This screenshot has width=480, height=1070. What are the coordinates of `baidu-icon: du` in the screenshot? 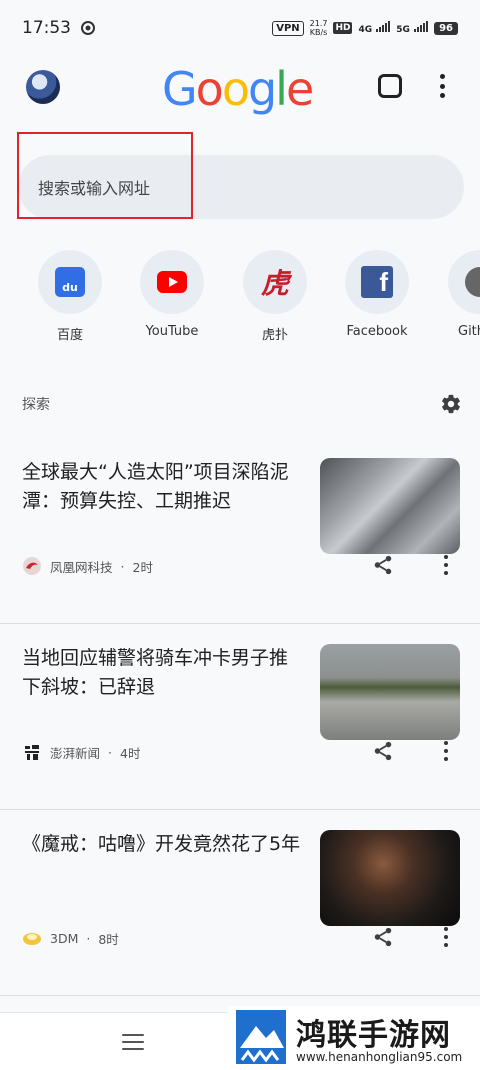 It's located at (70, 282).